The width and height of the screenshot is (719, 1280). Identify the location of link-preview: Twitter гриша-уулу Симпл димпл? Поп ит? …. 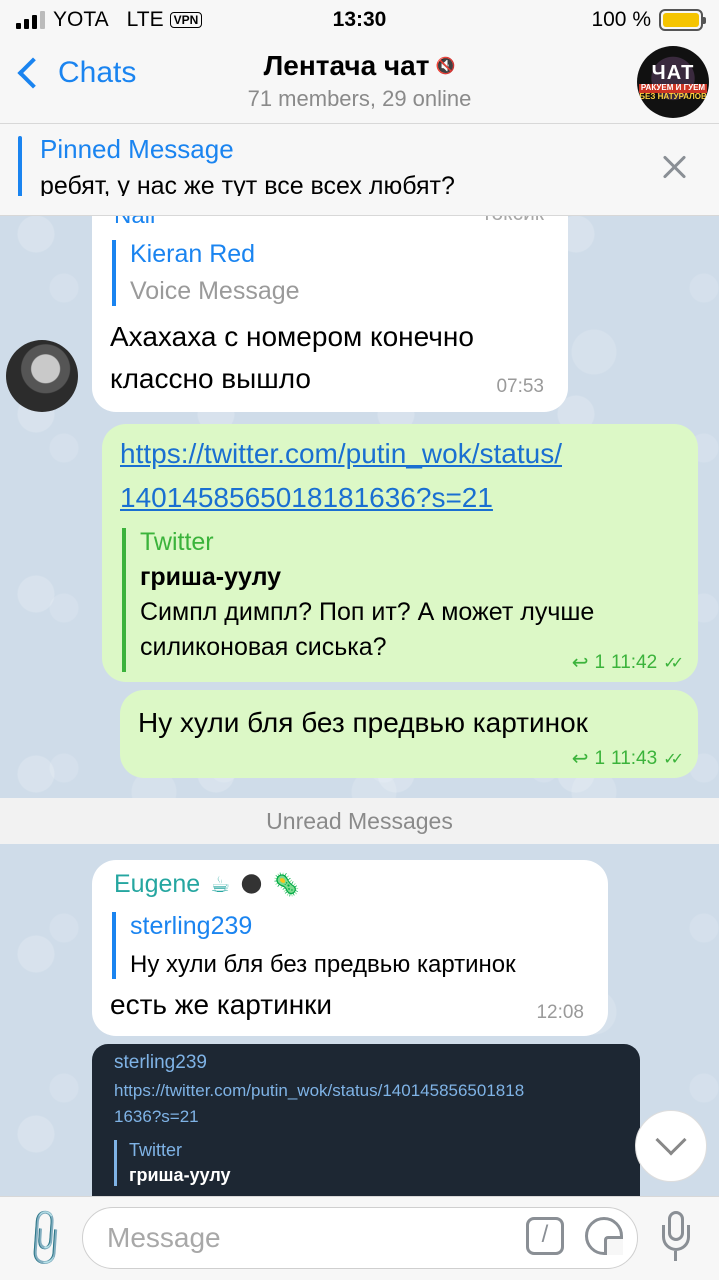
(358, 600).